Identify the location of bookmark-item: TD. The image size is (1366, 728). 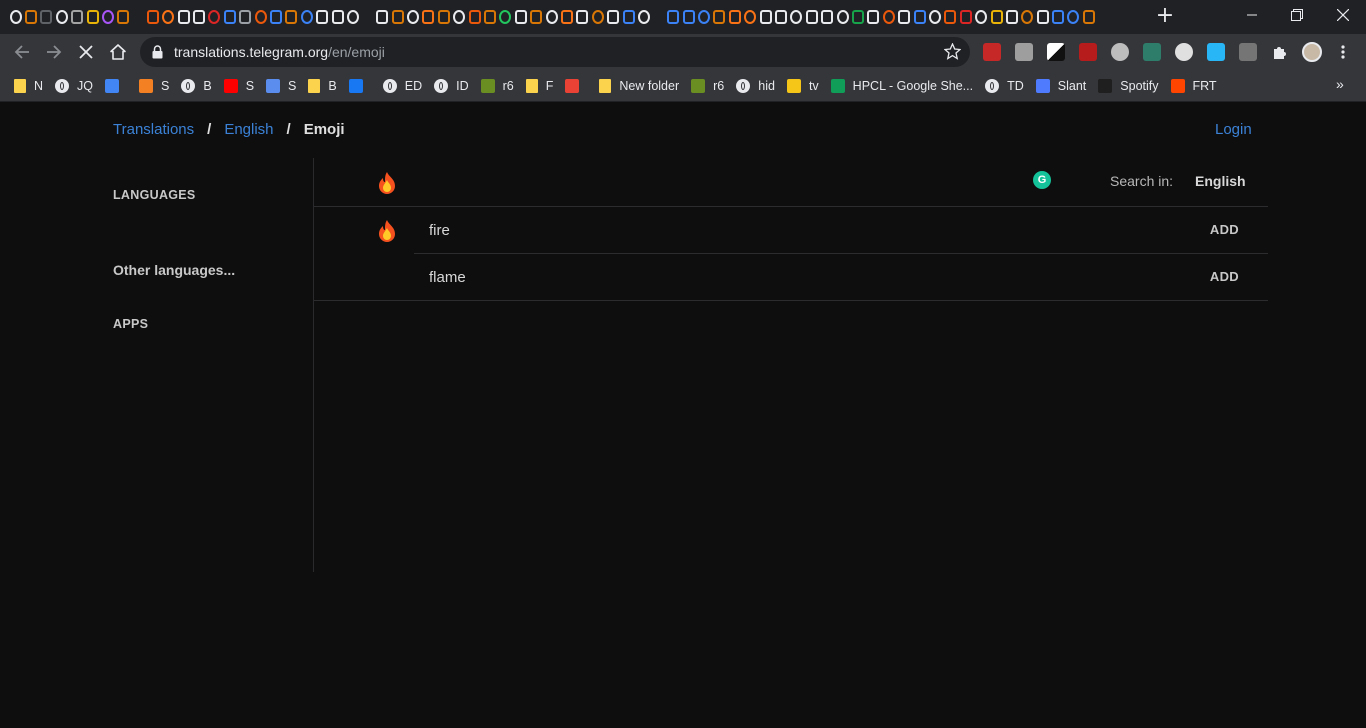
(1004, 85).